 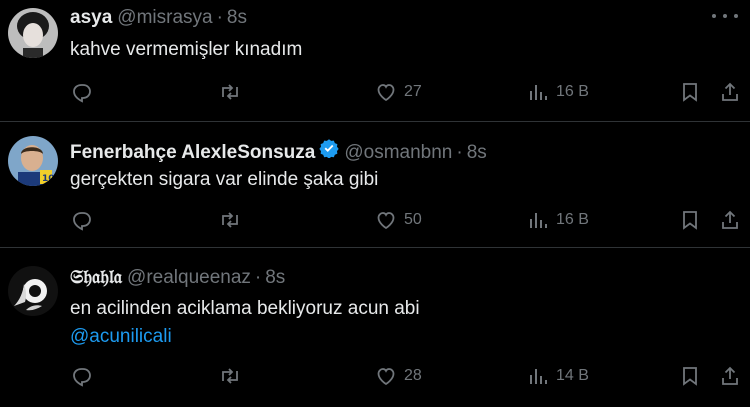 I want to click on display-name: 𝔖𝔥𝔞𝔥𝔩𝔞, so click(x=96, y=278).